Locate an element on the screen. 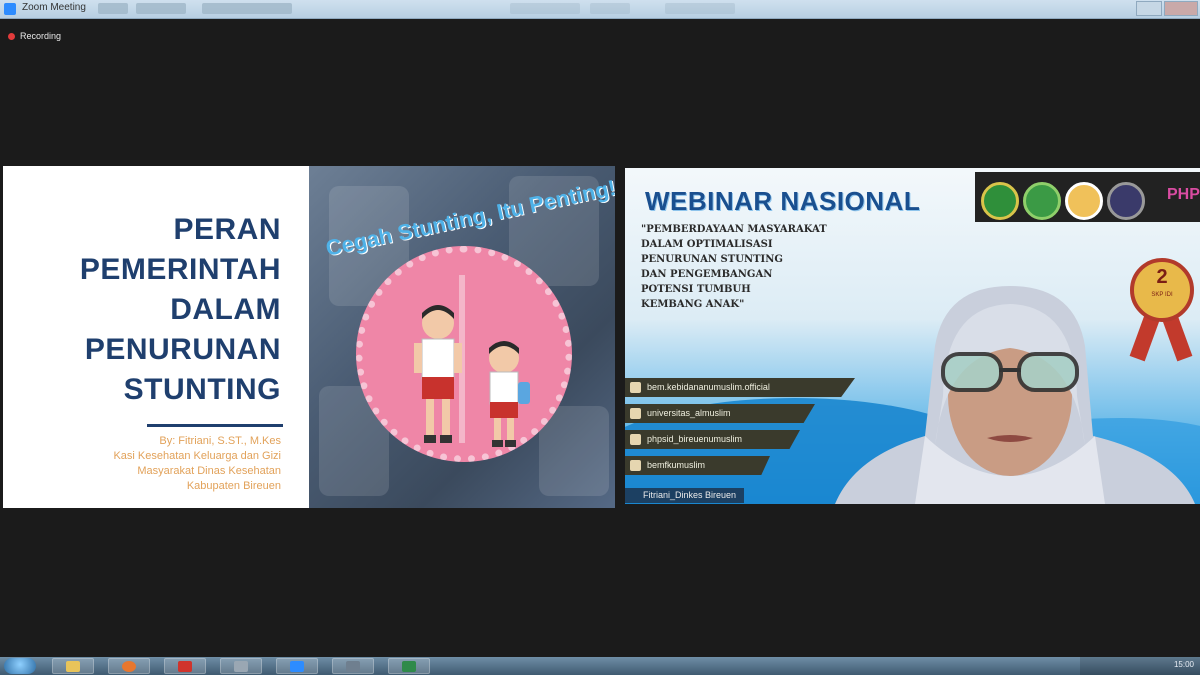  phps-logo-text: PHPS is located at coordinates (1183, 194).